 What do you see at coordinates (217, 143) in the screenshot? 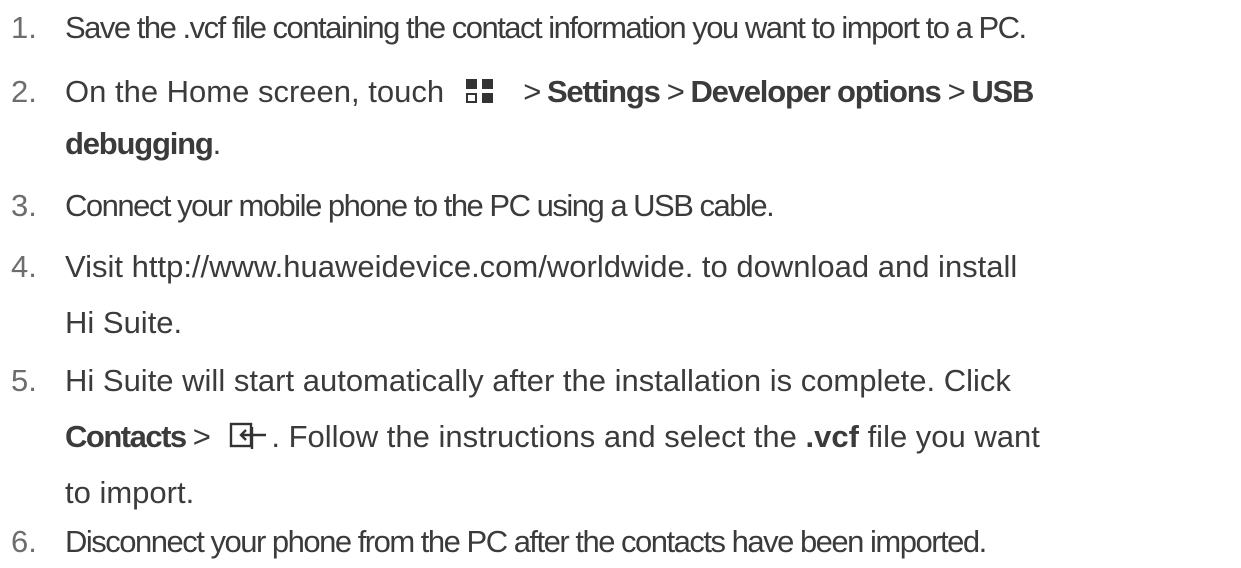
I see `period: .` at bounding box center [217, 143].